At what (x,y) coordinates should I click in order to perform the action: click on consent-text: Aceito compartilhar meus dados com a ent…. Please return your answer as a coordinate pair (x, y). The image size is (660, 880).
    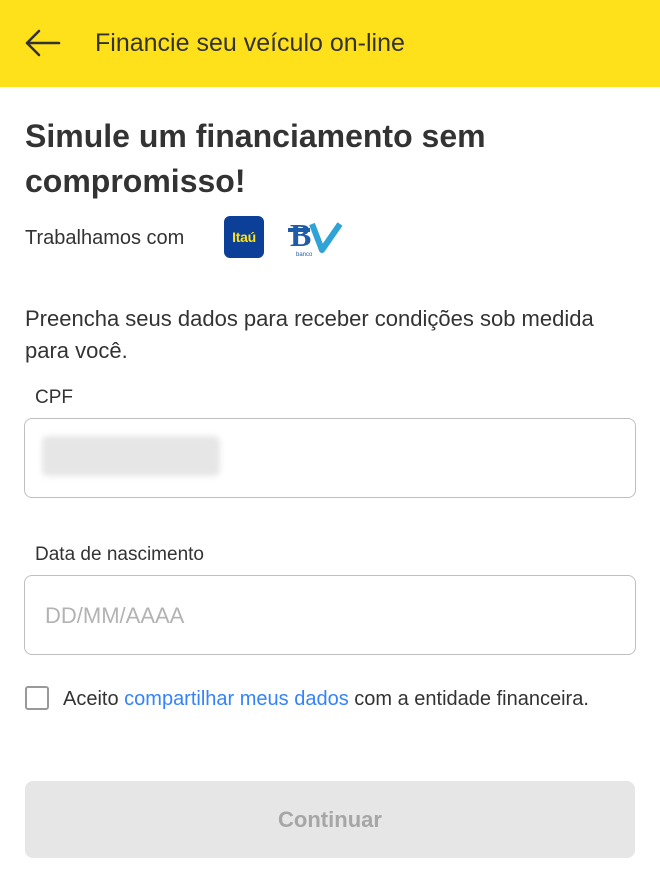
    Looking at the image, I should click on (343, 699).